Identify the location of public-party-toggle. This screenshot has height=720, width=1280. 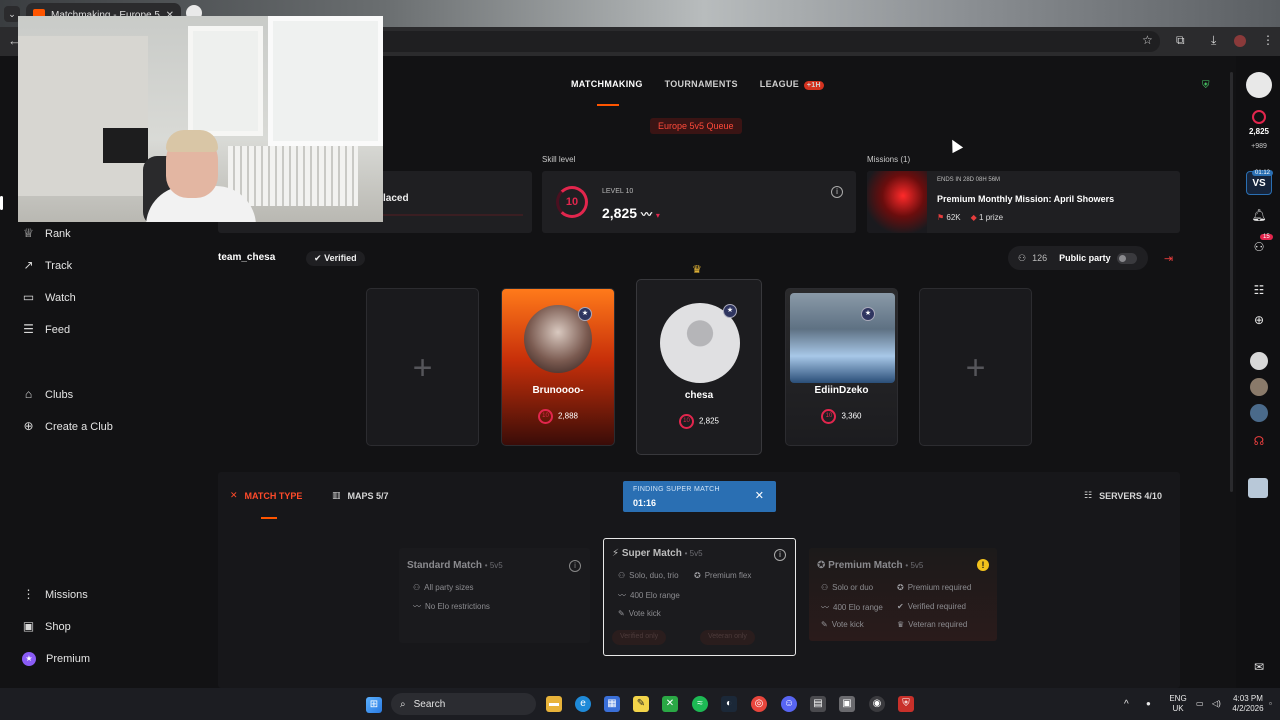
(1126, 258).